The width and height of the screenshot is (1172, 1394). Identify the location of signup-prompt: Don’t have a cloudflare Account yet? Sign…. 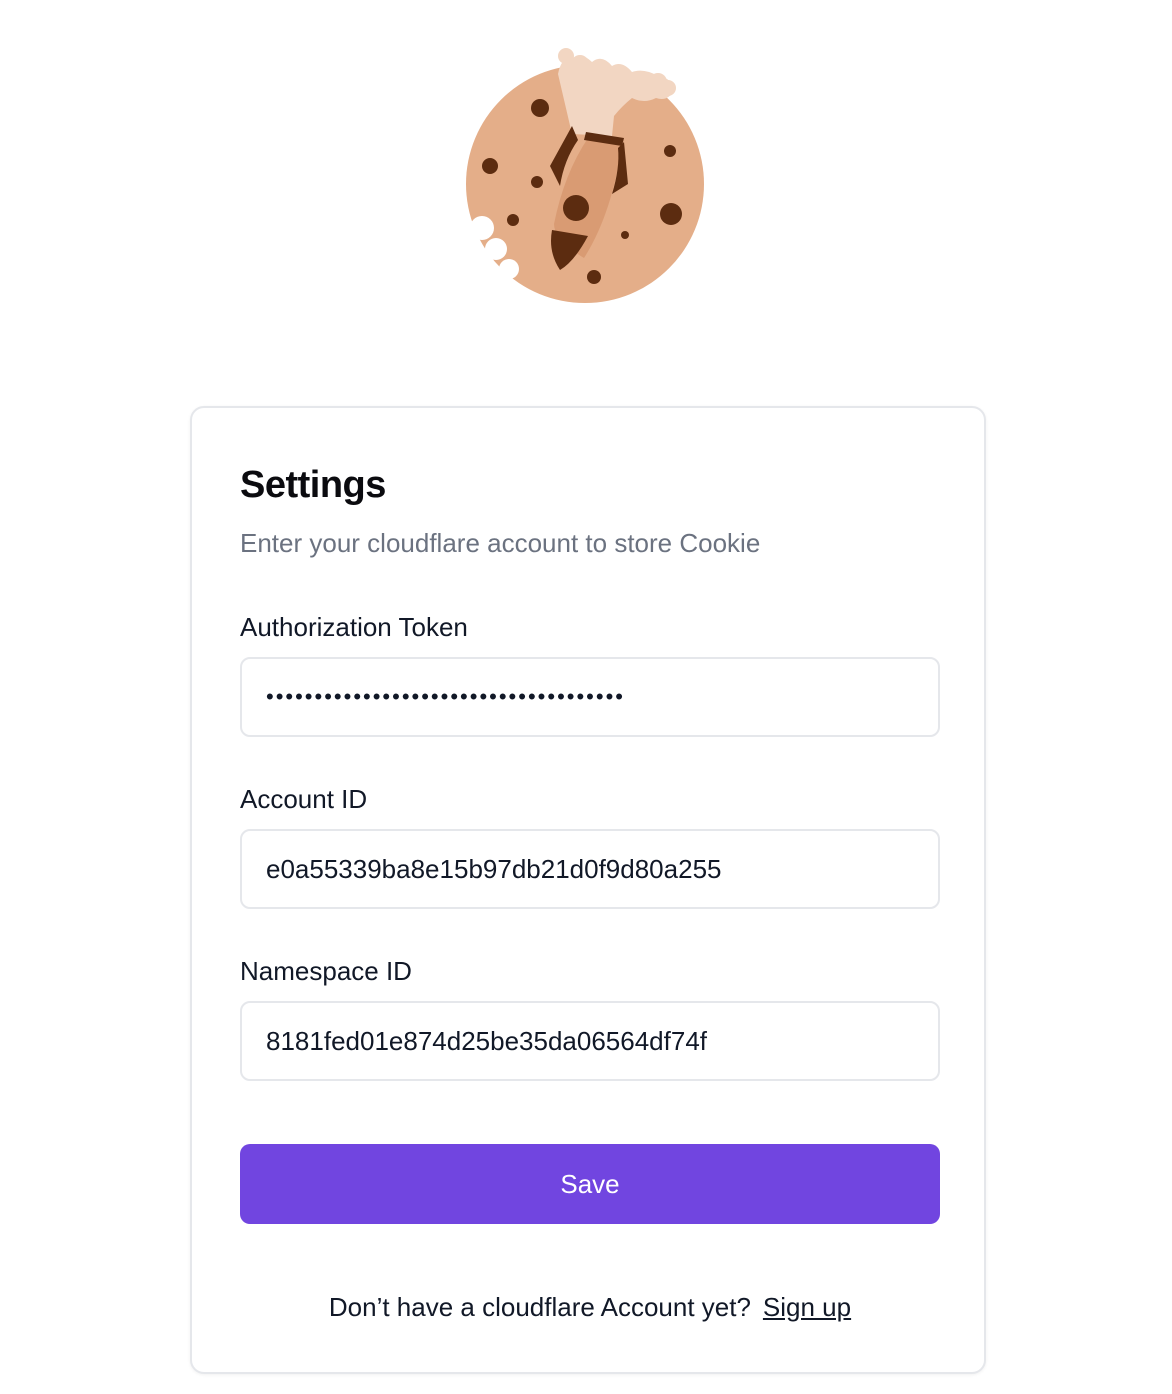
(590, 1307).